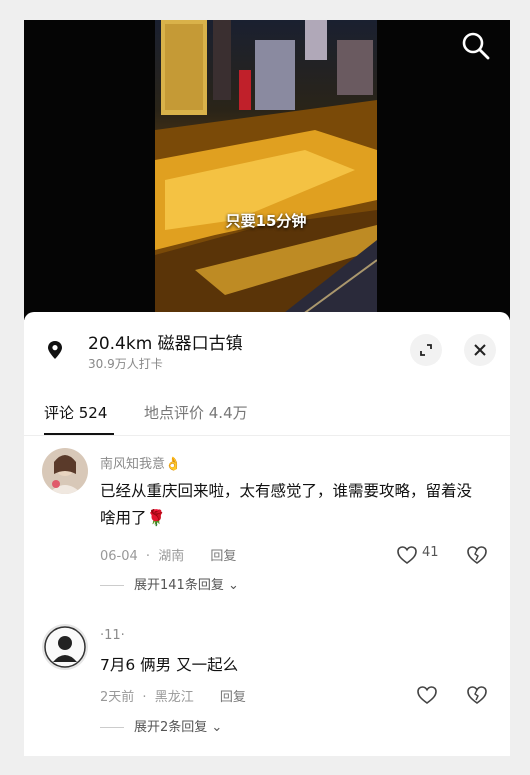  Describe the element at coordinates (75, 412) in the screenshot. I see `tab-comments: 评论 524` at that location.